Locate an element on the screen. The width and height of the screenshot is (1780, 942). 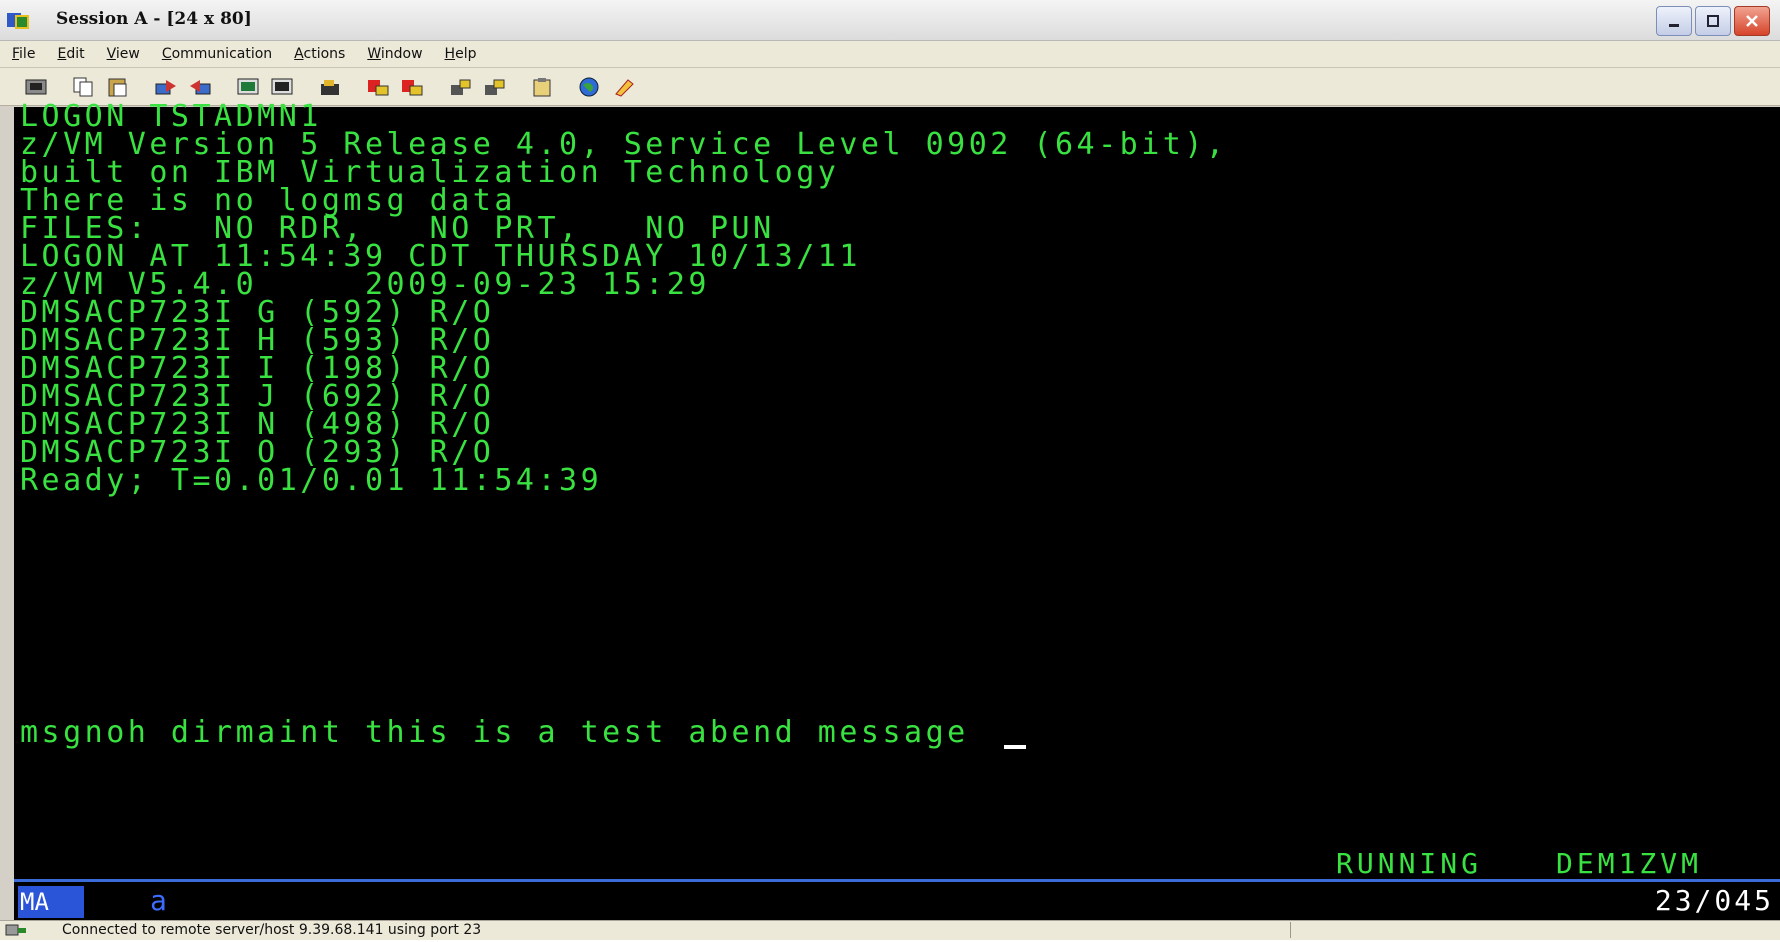
receive-icon is located at coordinates (200, 86).